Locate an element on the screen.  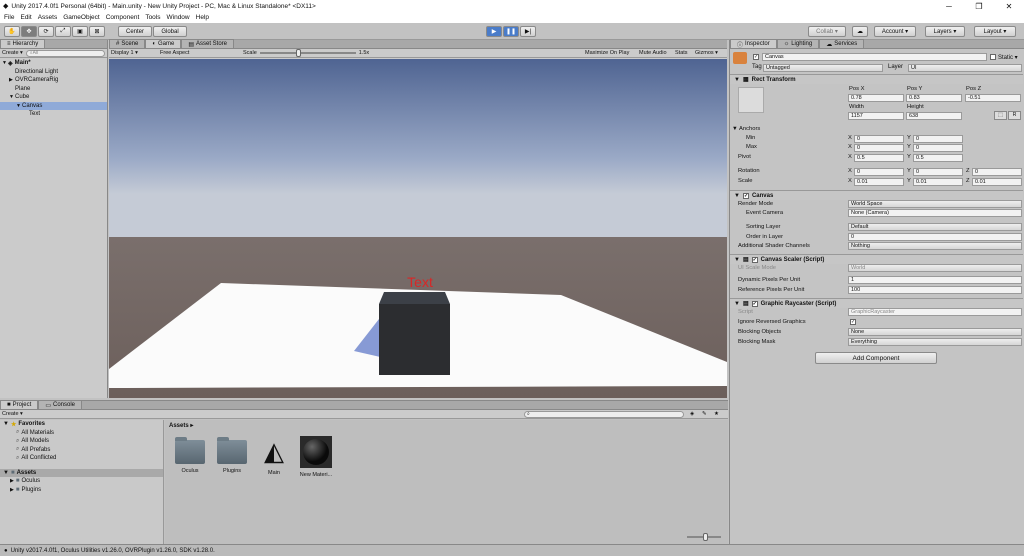
anchor-min-y-field: 0 is located at coordinates (938, 139).